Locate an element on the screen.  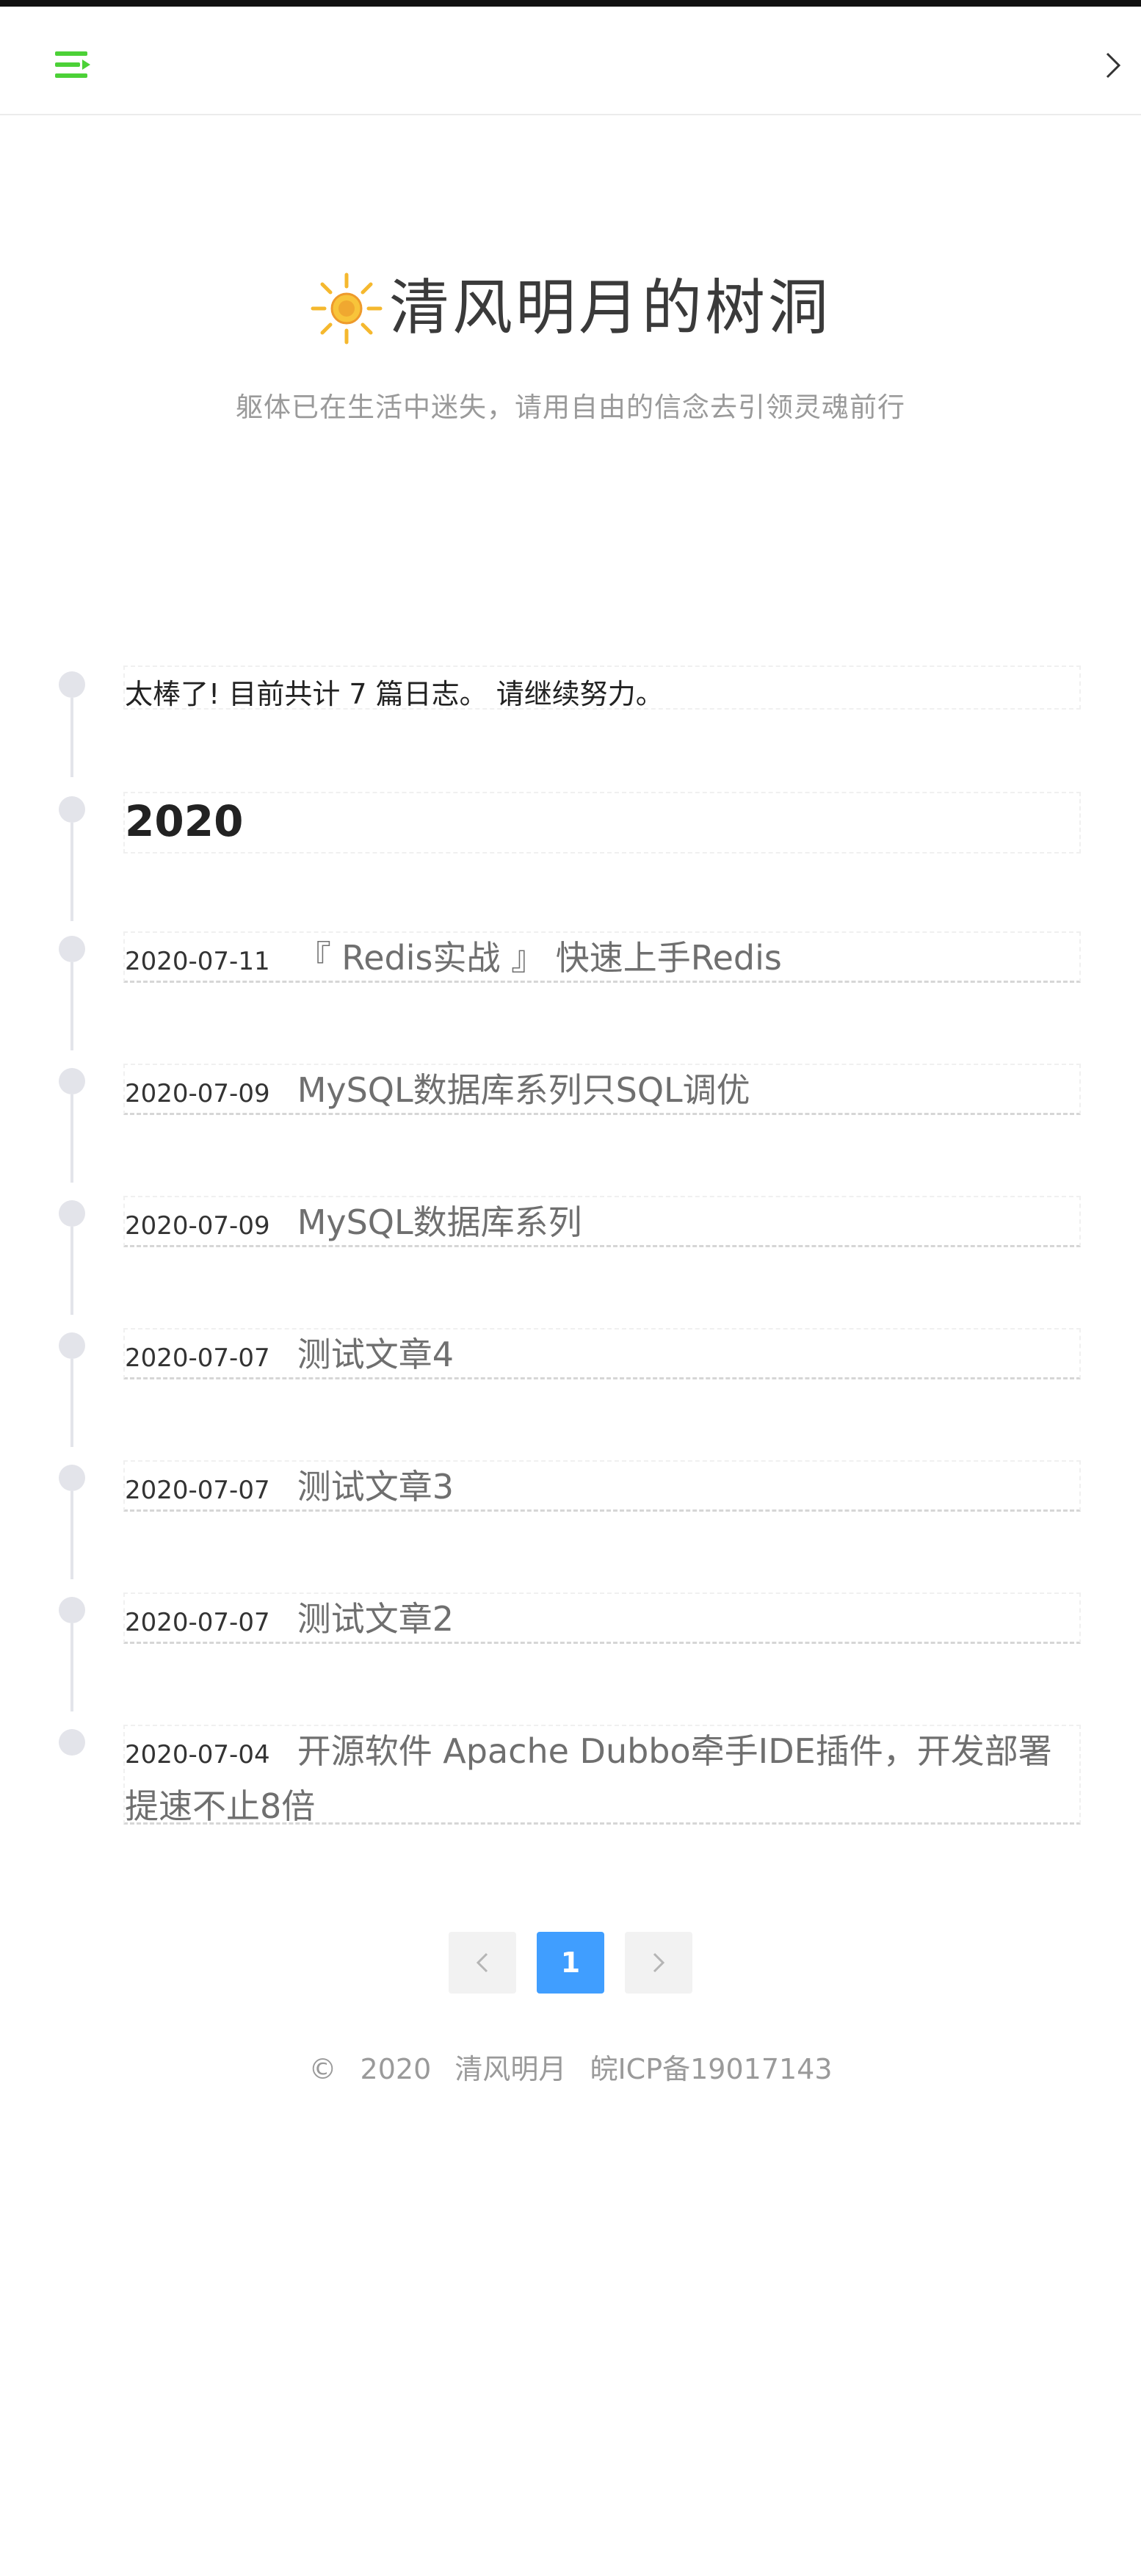
pagination: 1 is located at coordinates (570, 1963).